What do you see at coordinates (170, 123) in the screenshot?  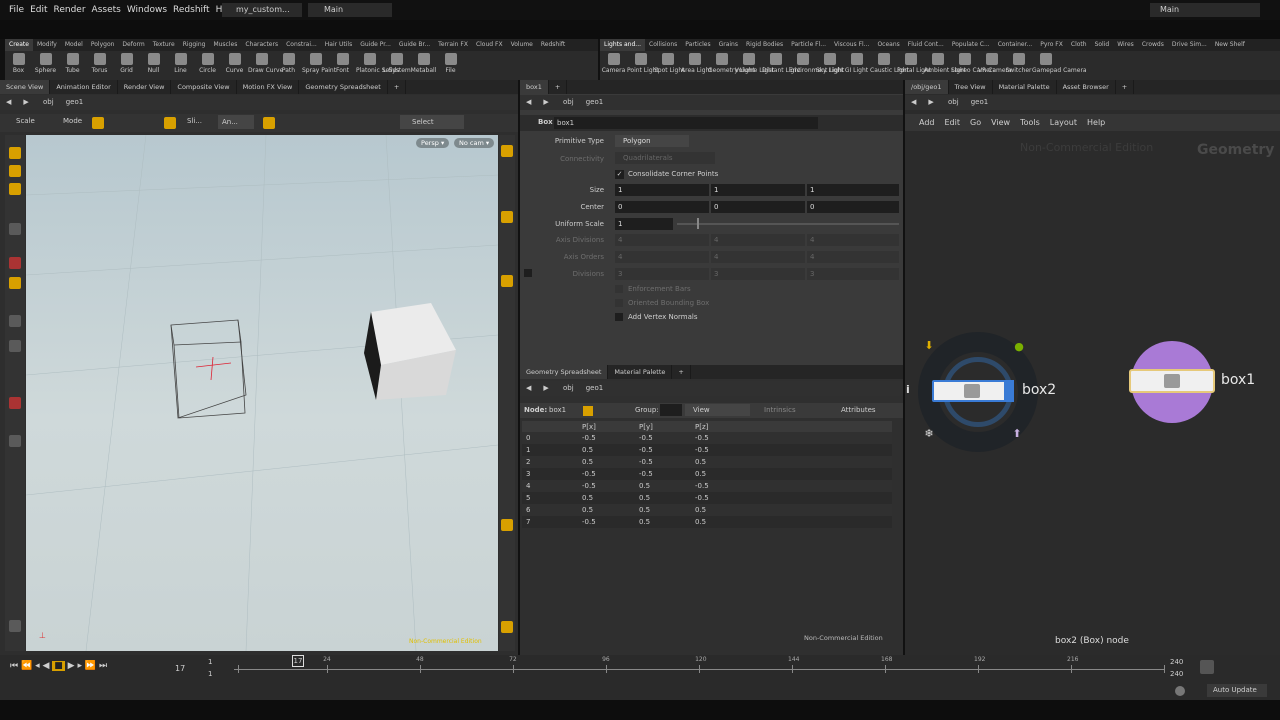 I see `select-mode-icon` at bounding box center [170, 123].